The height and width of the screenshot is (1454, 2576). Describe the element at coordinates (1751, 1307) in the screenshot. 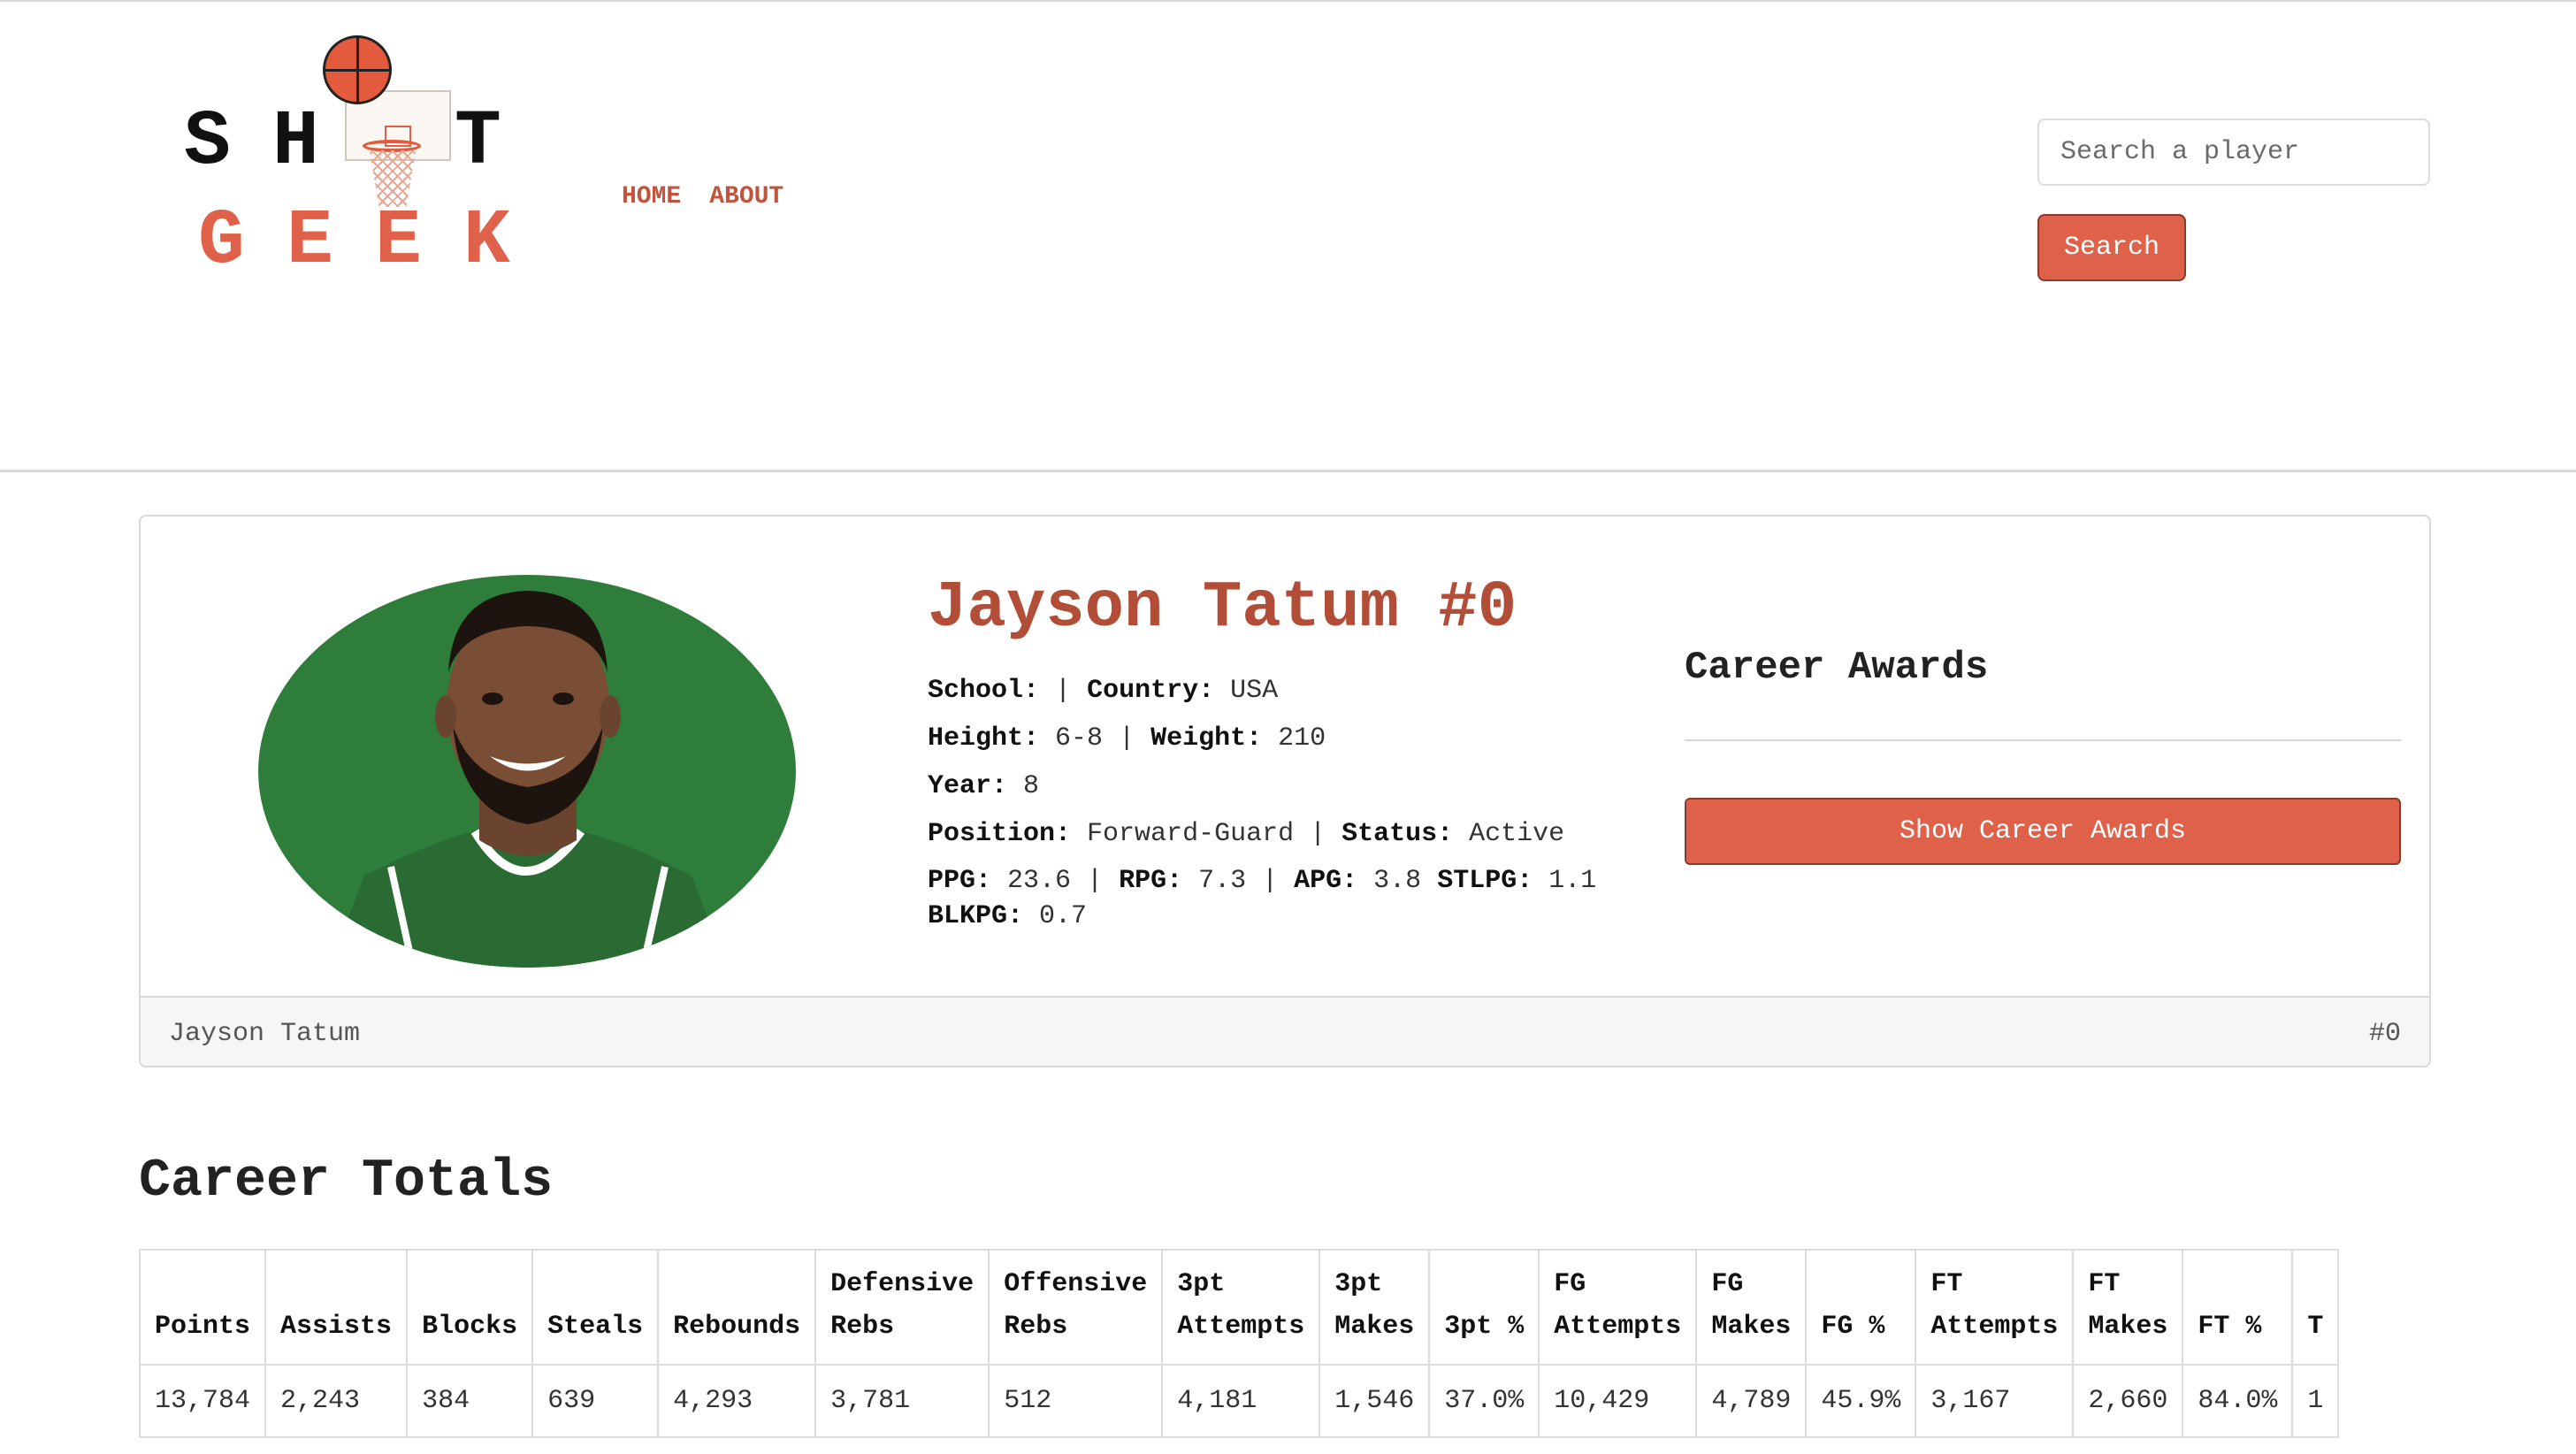

I see `table-header-cell: FG Makes` at that location.